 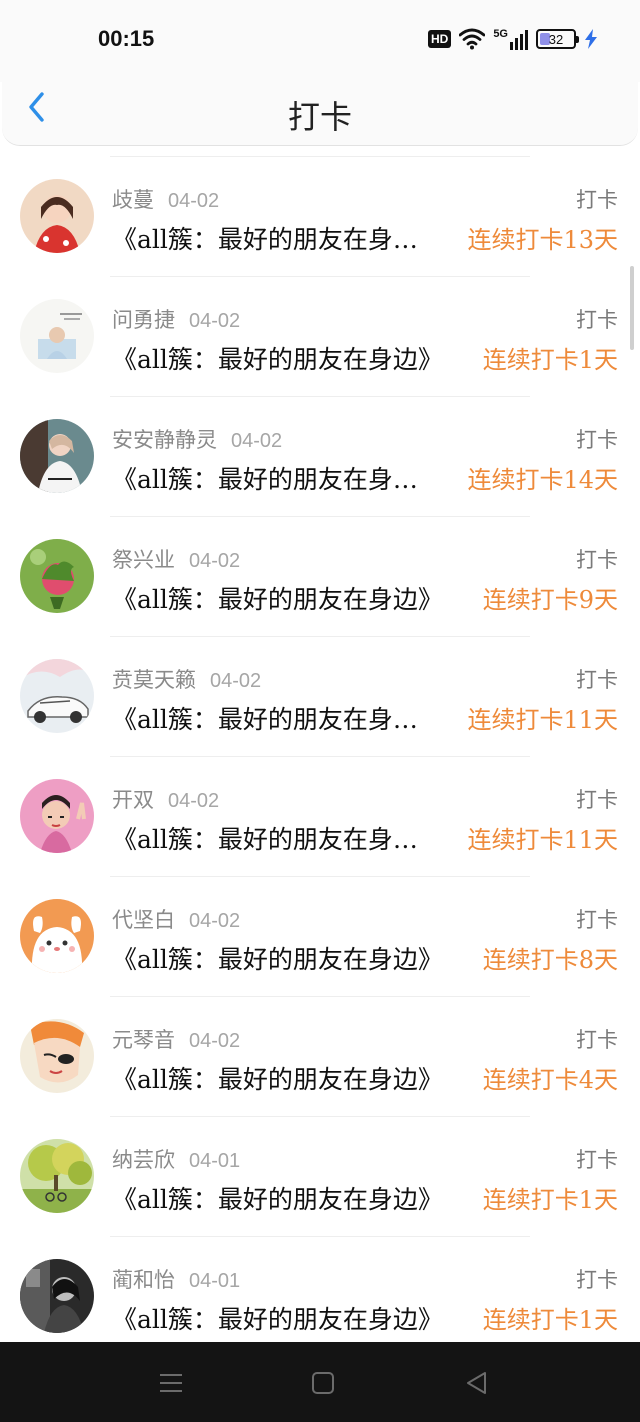 What do you see at coordinates (320, 1176) in the screenshot?
I see `checkin-row: 纳芸欣 04-01 打卡《all簇：最好的朋友在身边》 连续打卡1天` at bounding box center [320, 1176].